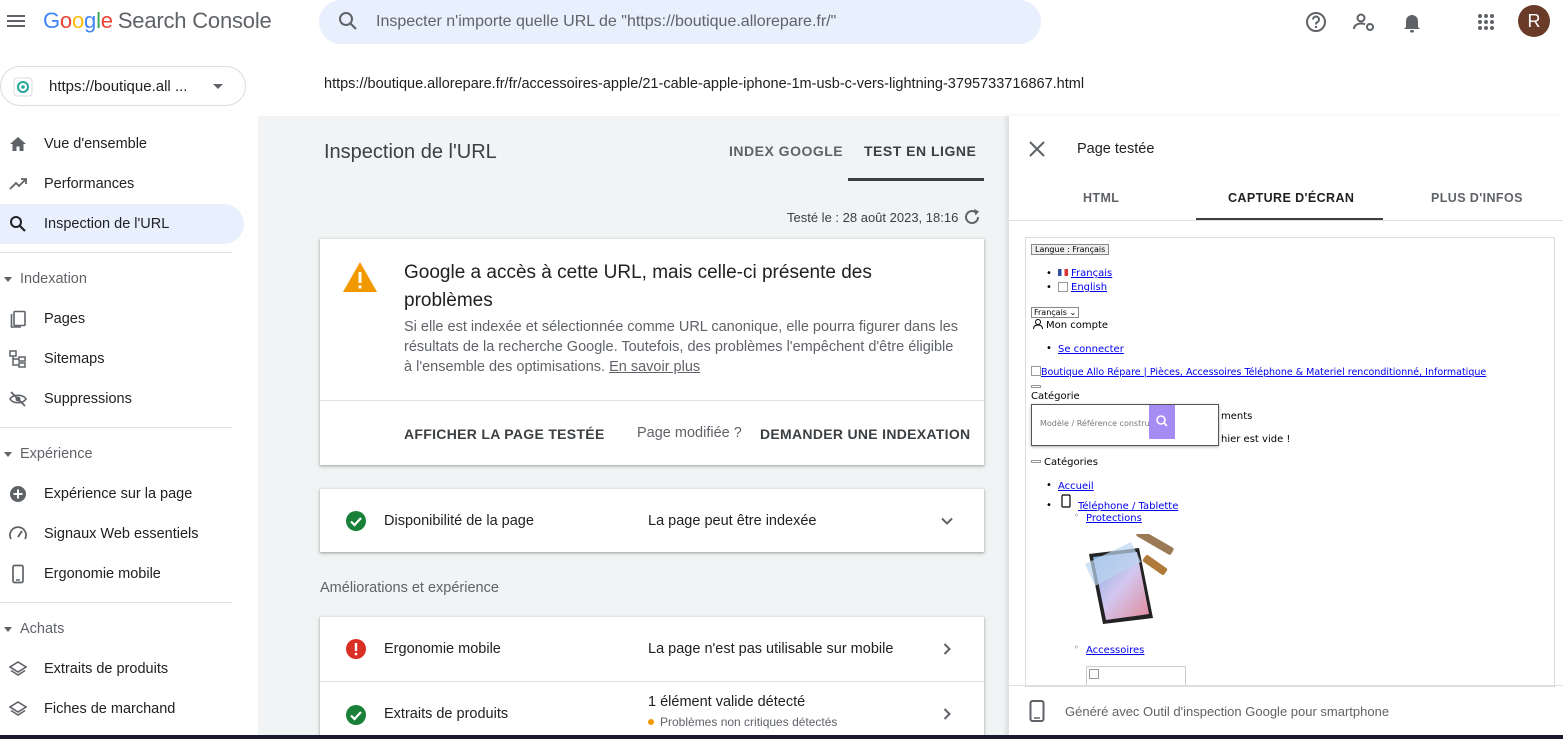 The image size is (1563, 739). Describe the element at coordinates (122, 359) in the screenshot. I see `sidebar-item-sitemaps: Sitemaps` at that location.